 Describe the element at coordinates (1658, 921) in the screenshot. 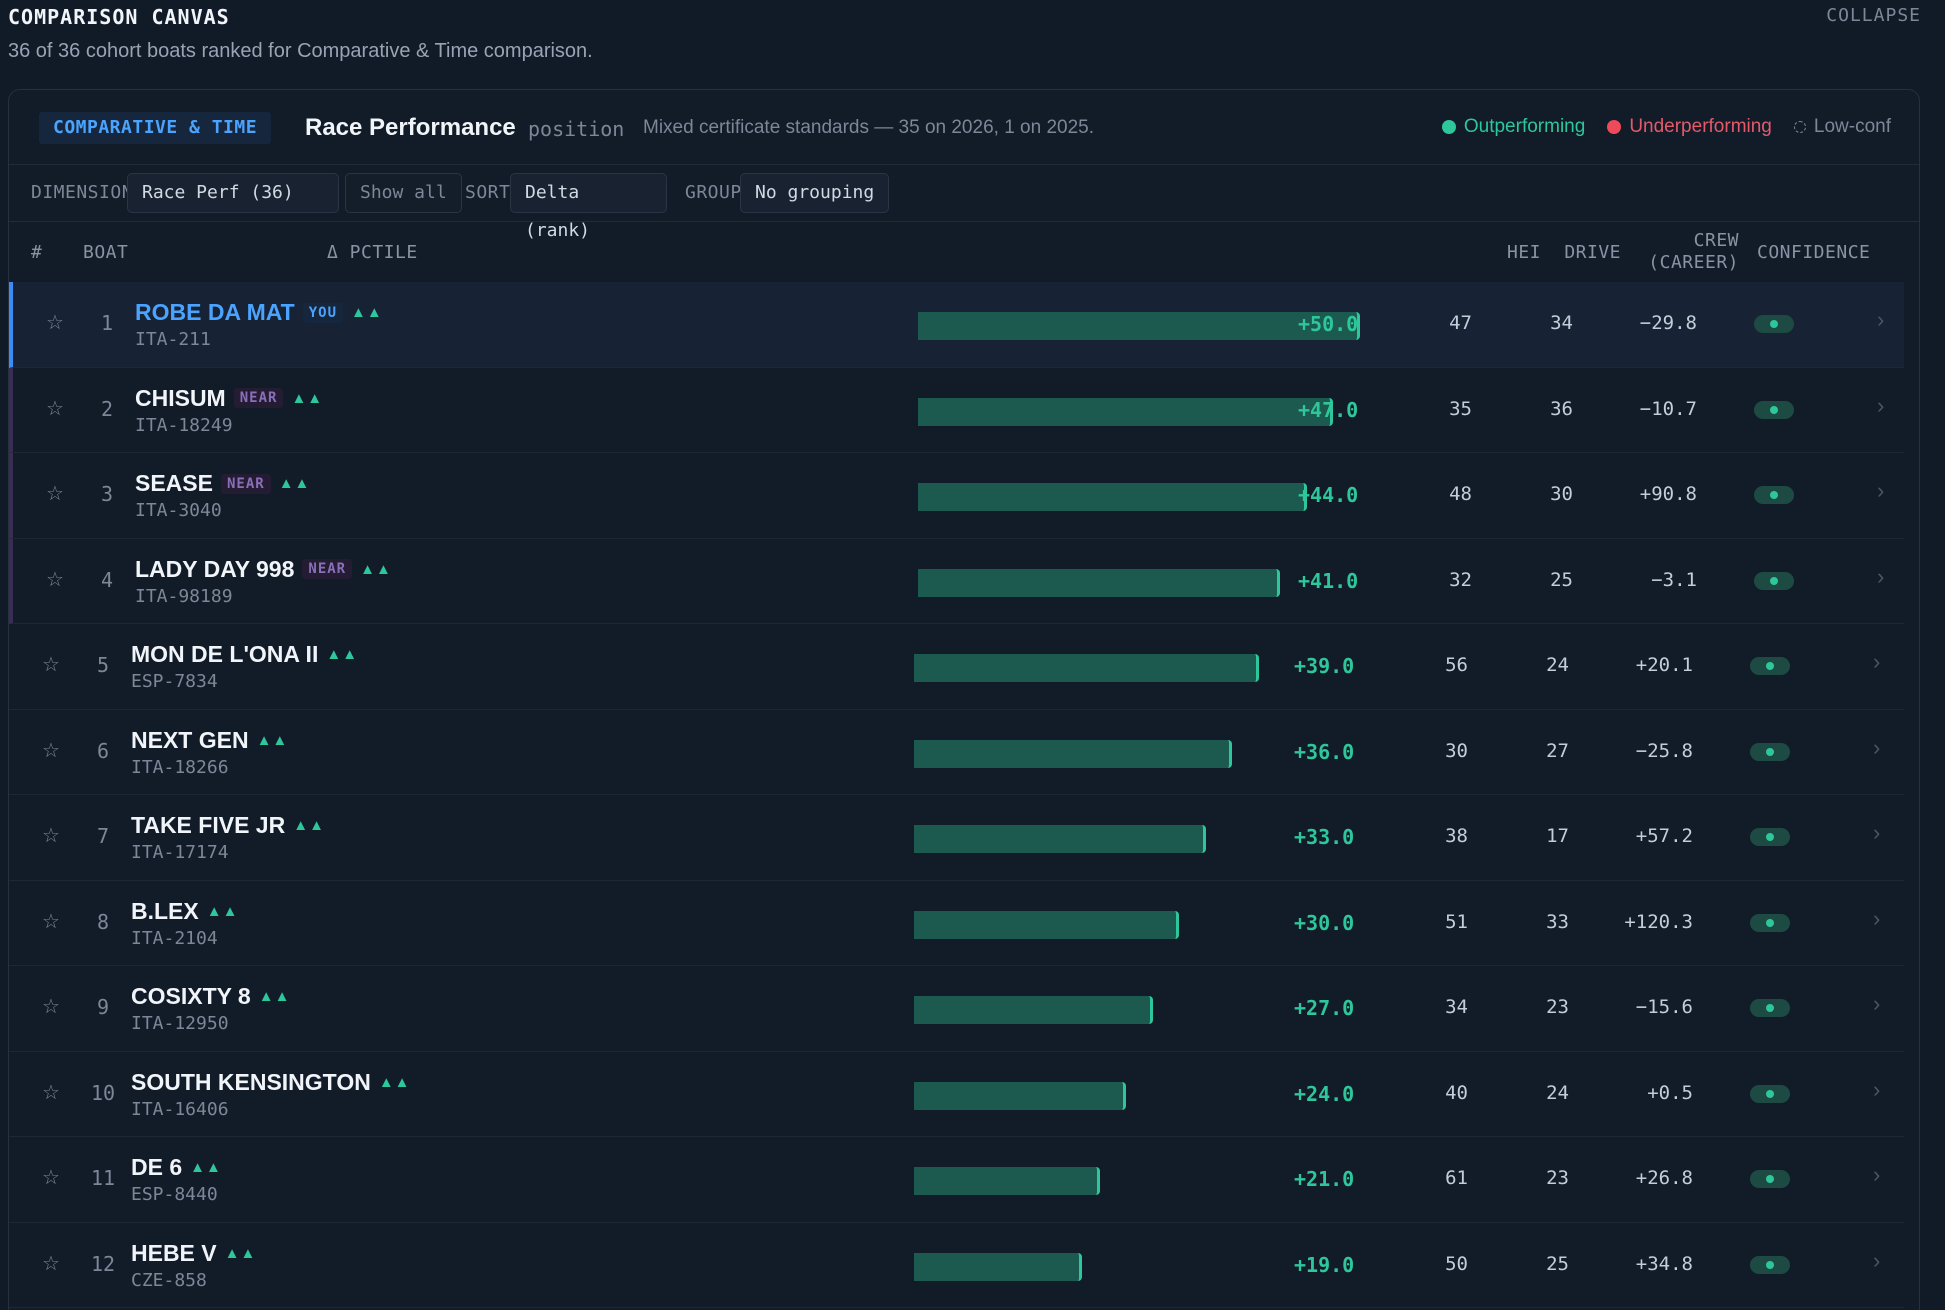

I see `crew-career-value: +120.3` at that location.